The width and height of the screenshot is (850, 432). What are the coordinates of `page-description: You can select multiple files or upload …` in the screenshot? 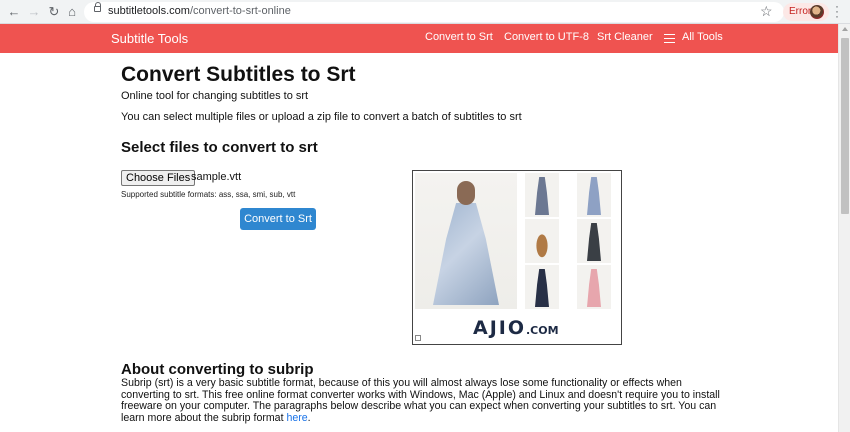 It's located at (321, 117).